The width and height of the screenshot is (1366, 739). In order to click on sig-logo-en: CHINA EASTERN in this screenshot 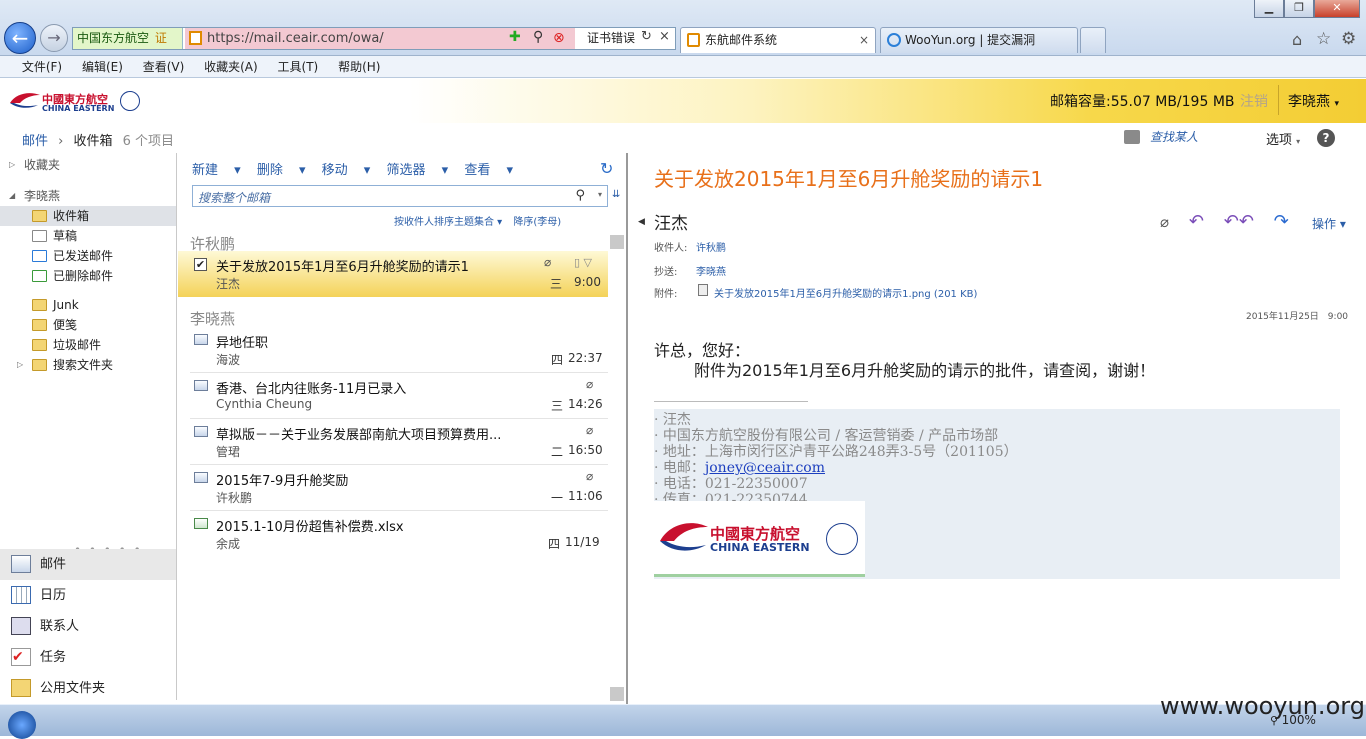, I will do `click(760, 547)`.